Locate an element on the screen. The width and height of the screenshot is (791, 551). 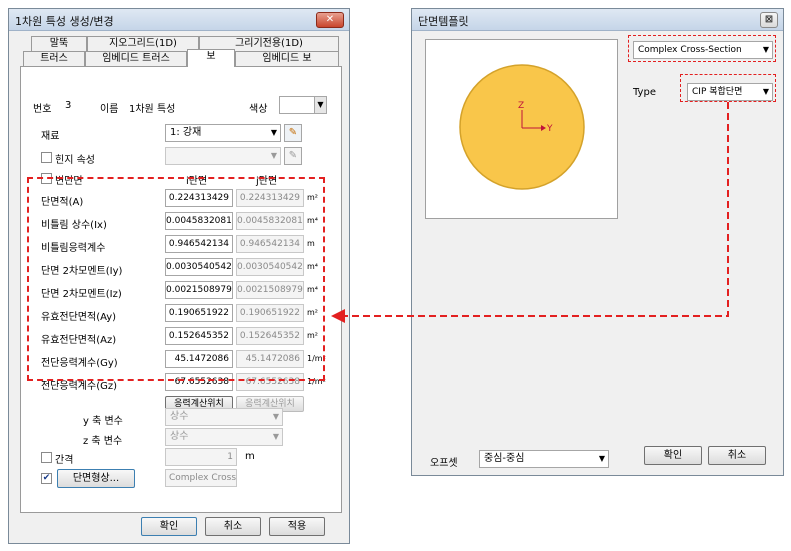
gap-label: 간격 is located at coordinates (64, 460).